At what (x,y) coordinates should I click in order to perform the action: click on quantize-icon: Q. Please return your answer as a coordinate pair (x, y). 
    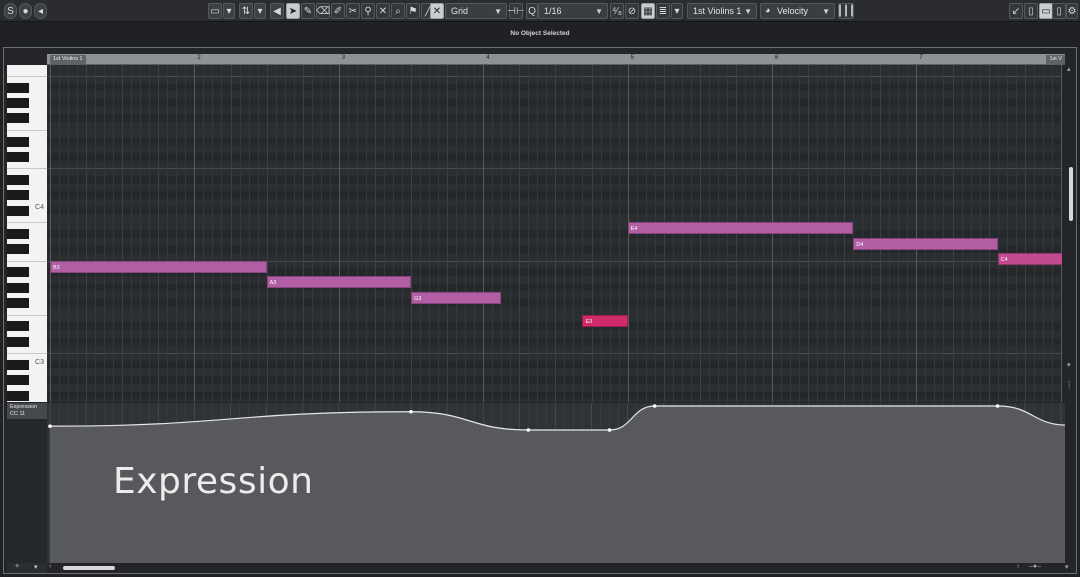
    Looking at the image, I should click on (532, 11).